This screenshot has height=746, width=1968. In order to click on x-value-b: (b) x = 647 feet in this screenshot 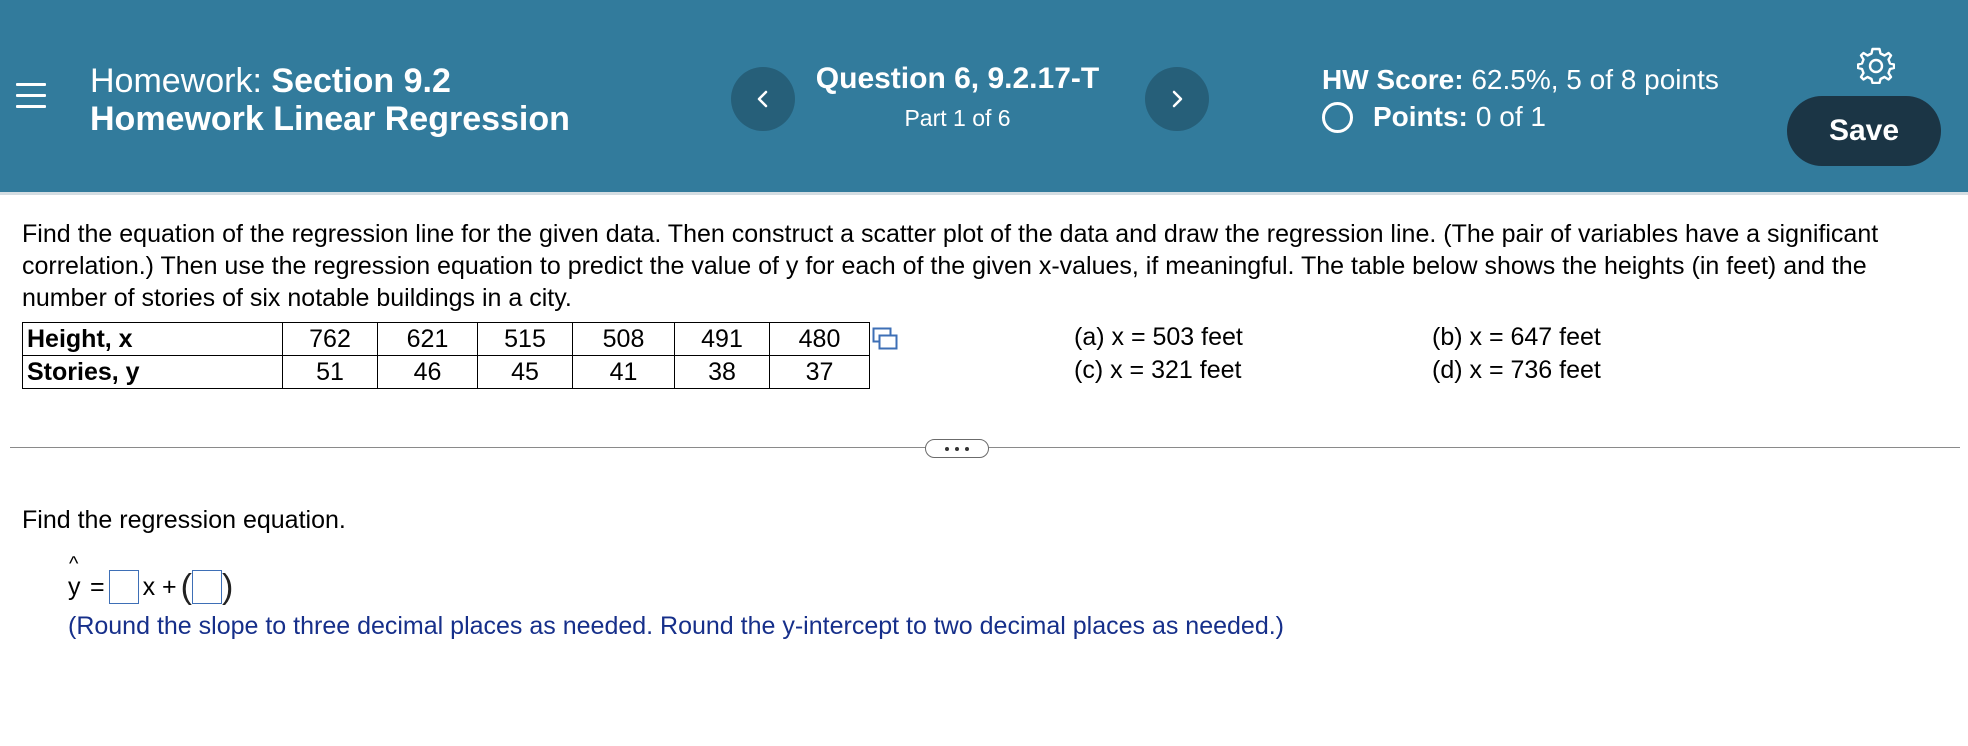, I will do `click(1516, 337)`.